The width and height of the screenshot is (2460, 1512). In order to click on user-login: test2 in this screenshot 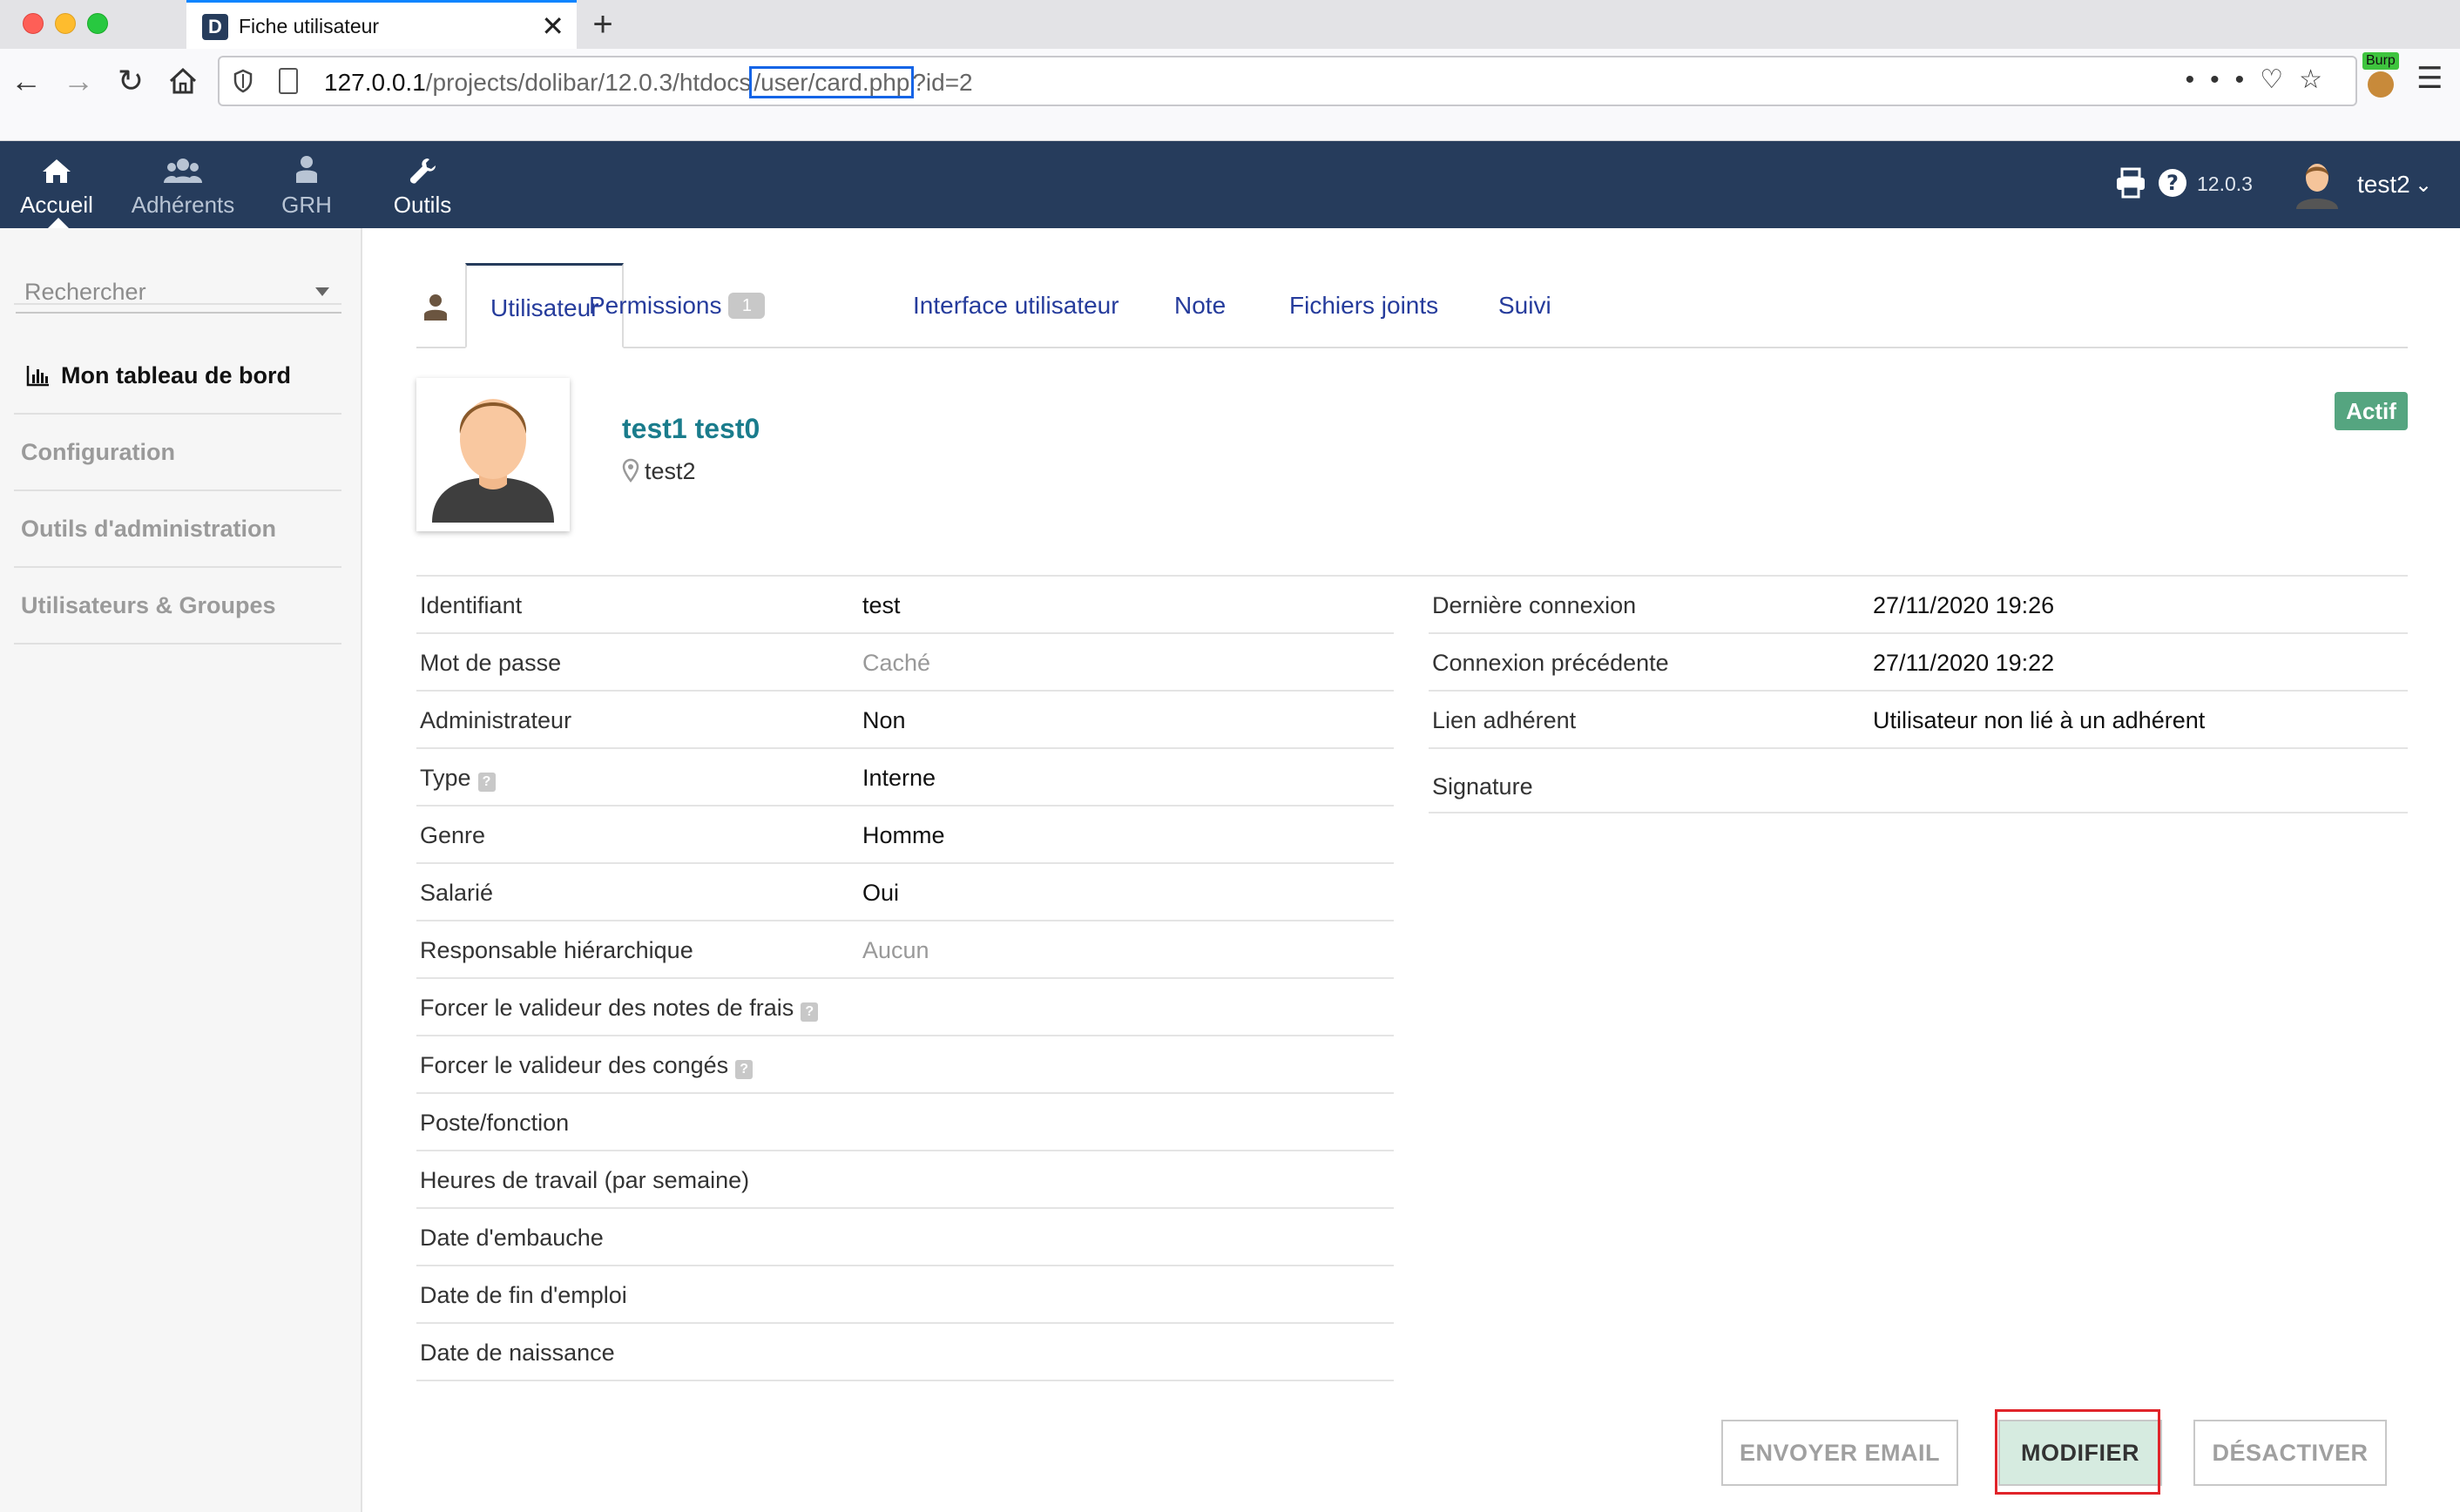, I will do `click(670, 471)`.